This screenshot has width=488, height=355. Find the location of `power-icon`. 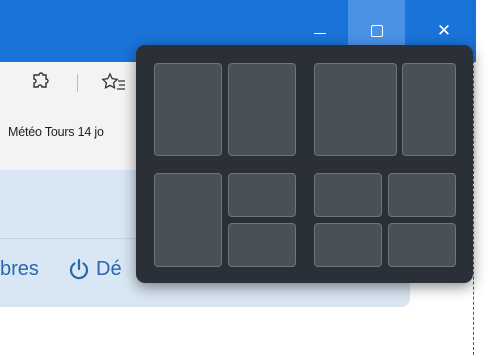

power-icon is located at coordinates (79, 269).